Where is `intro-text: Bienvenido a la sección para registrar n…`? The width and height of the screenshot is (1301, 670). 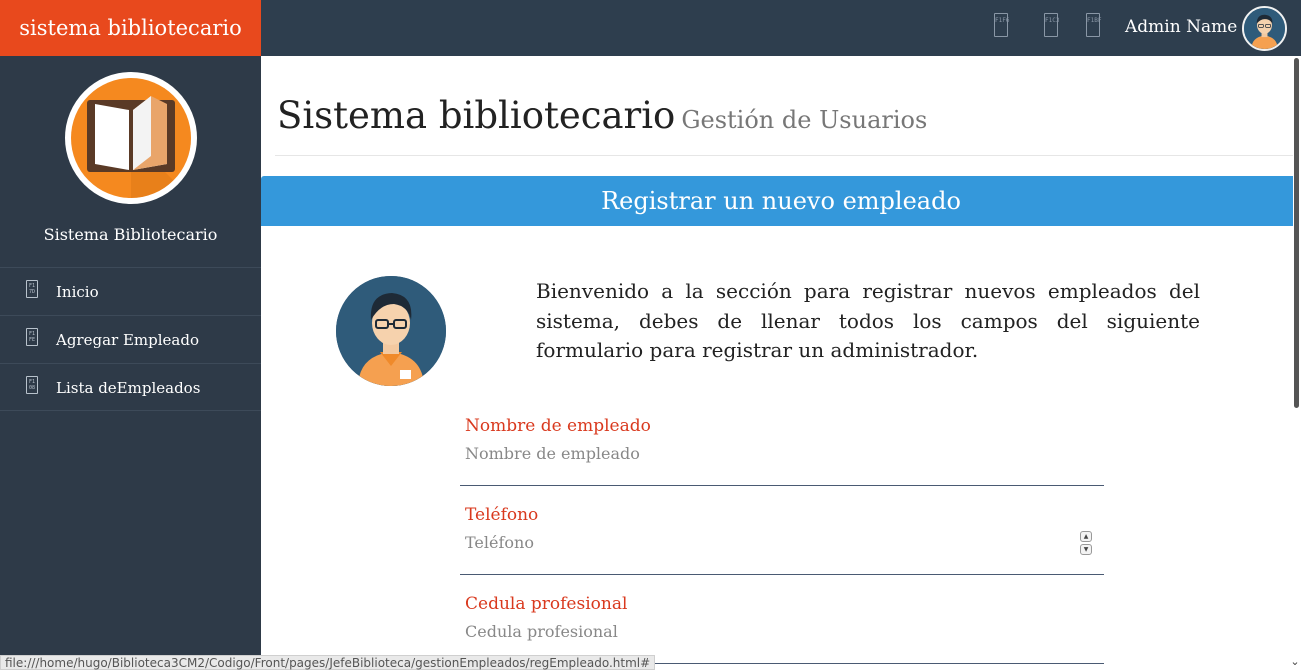 intro-text: Bienvenido a la sección para registrar n… is located at coordinates (868, 320).